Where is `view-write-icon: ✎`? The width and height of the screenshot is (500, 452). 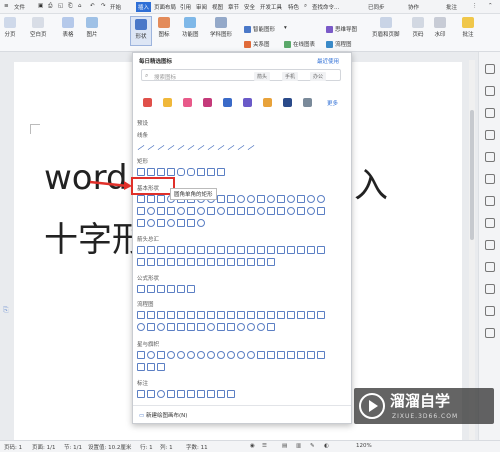
view-write-icon: ✎ is located at coordinates (312, 446).